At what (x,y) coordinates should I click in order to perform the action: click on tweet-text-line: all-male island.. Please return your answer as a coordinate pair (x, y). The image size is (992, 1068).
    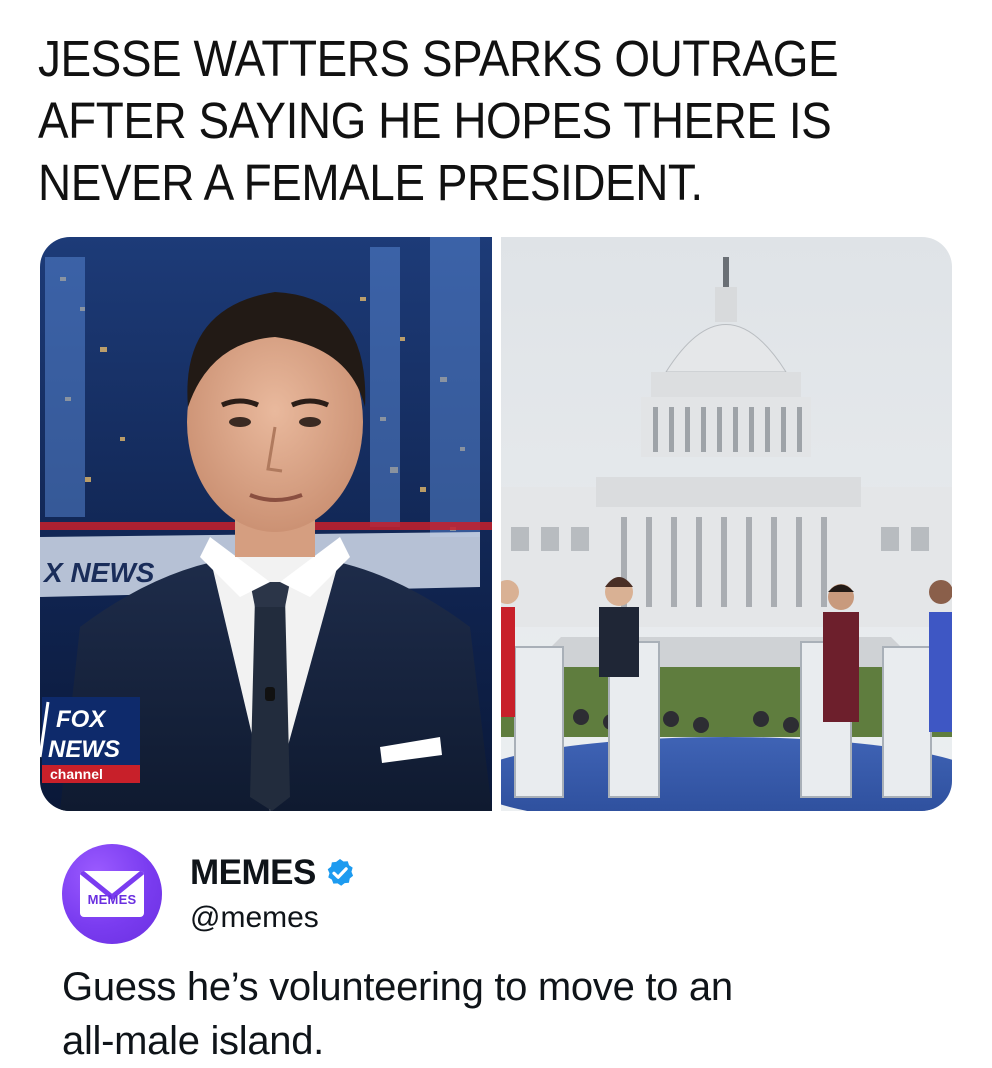
    Looking at the image, I should click on (193, 1041).